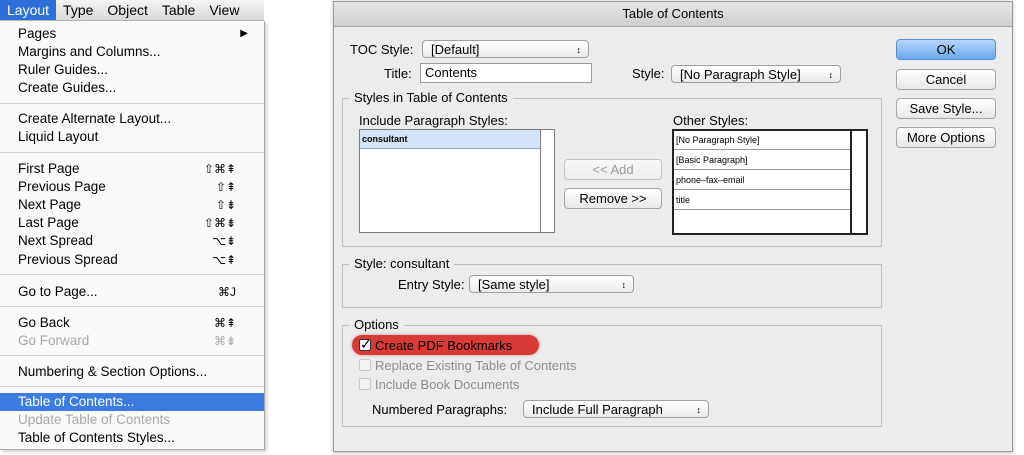 Image resolution: width=1024 pixels, height=455 pixels. What do you see at coordinates (132, 137) in the screenshot?
I see `menu-item-liquid-layout: Liquid Layout` at bounding box center [132, 137].